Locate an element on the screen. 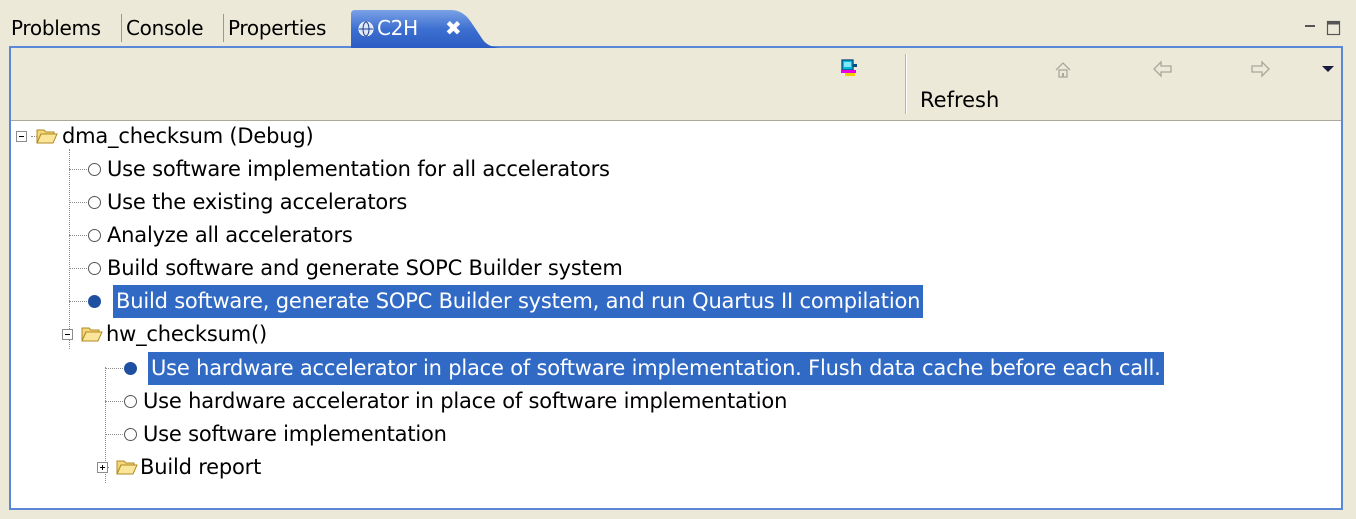 The image size is (1356, 519). option-label: Use the existing accelerators is located at coordinates (257, 202).